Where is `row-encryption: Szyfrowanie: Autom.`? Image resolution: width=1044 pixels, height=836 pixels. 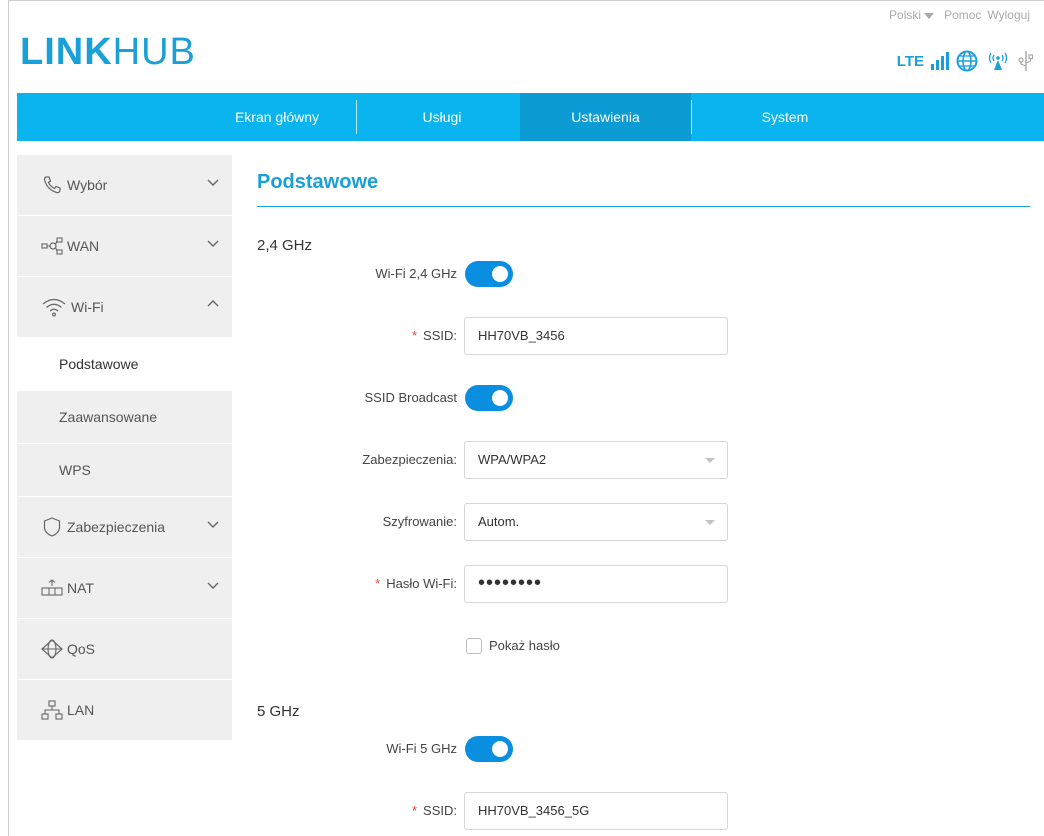
row-encryption: Szyfrowanie: Autom. is located at coordinates (643, 522).